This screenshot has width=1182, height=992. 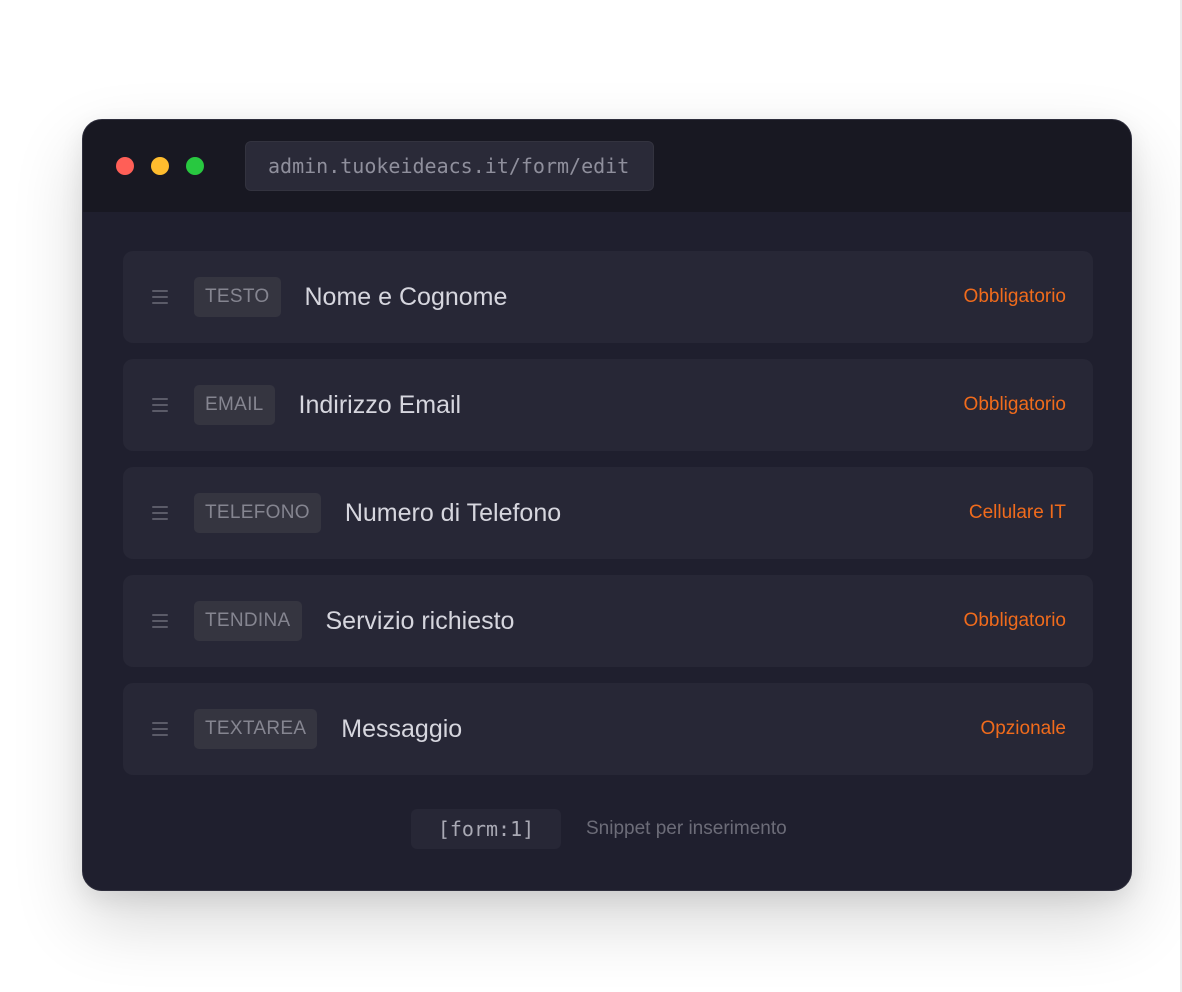 What do you see at coordinates (486, 829) in the screenshot?
I see `snippet-code: [form:1]` at bounding box center [486, 829].